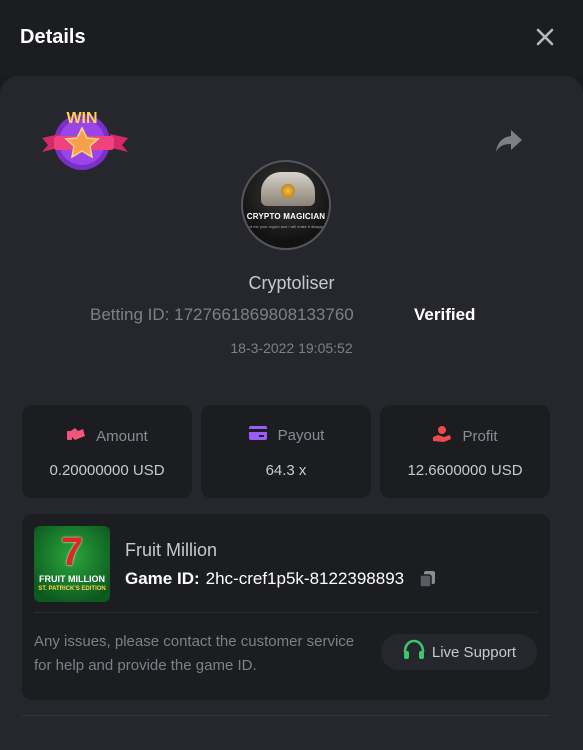  Describe the element at coordinates (264, 314) in the screenshot. I see `betting-id-value: 1727661869808133760` at that location.